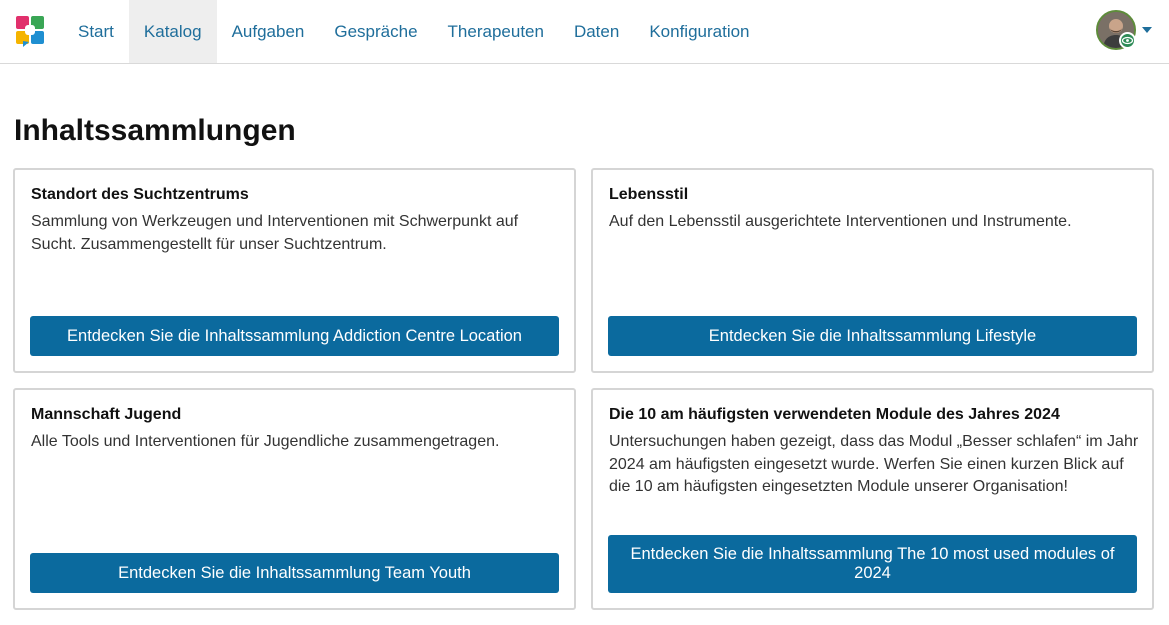  Describe the element at coordinates (30, 31) in the screenshot. I see `app-logo-icon` at that location.